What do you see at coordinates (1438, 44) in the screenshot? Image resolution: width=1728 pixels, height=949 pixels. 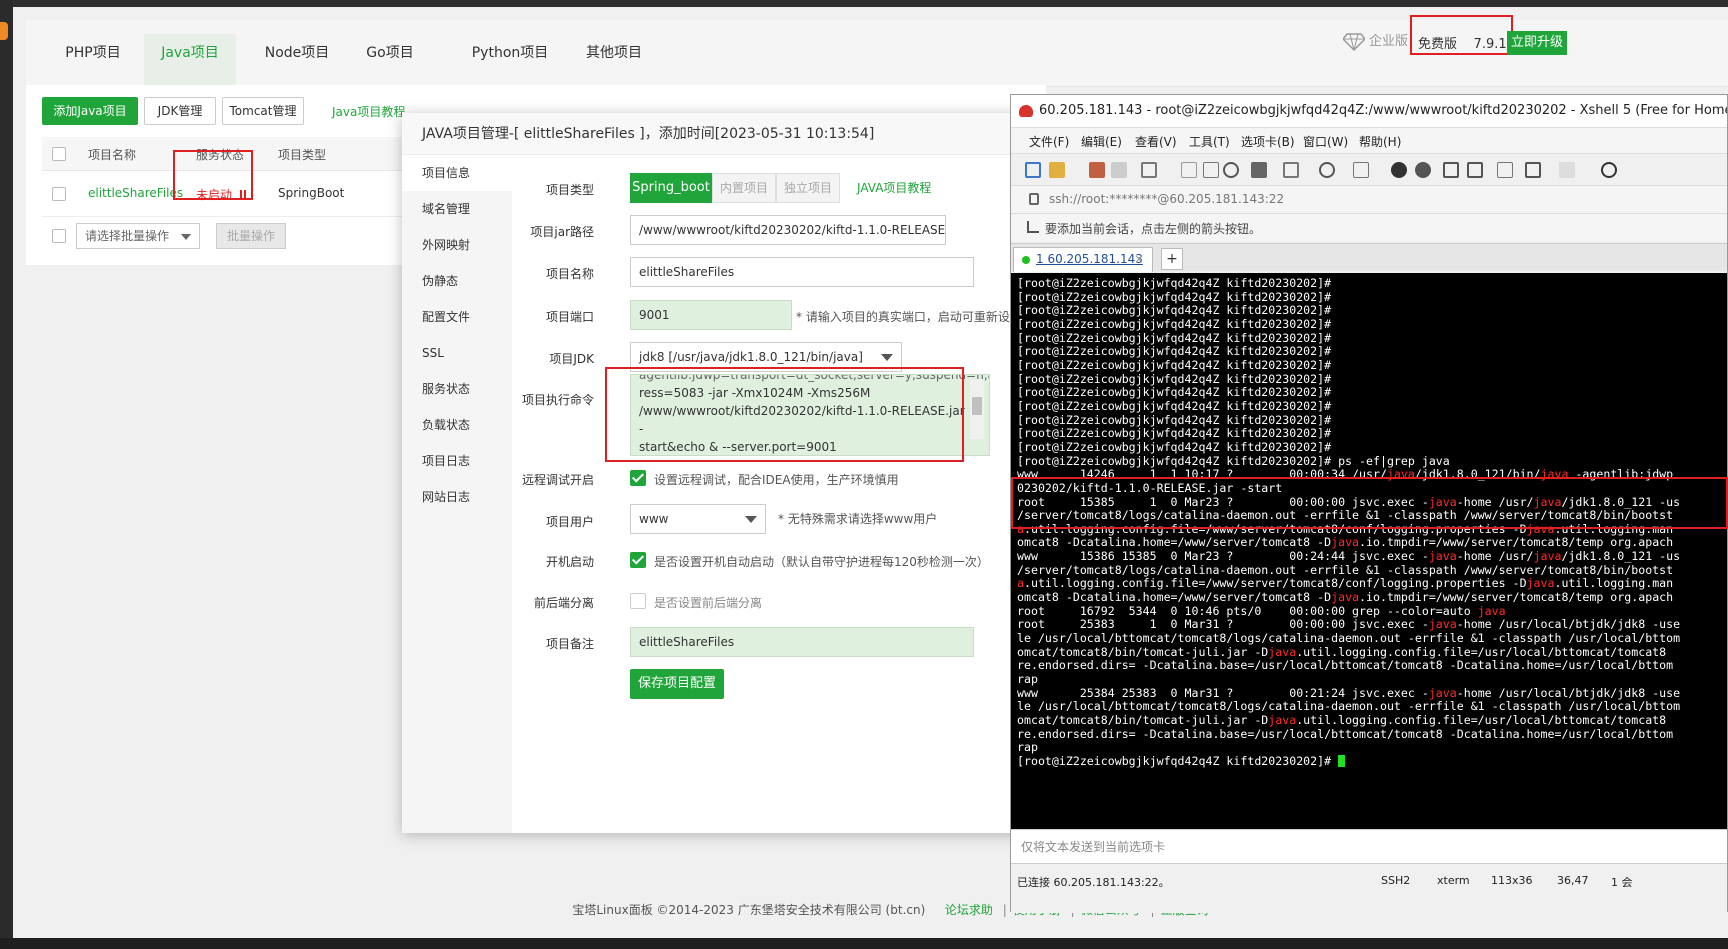 I see `free-label: 免费版` at bounding box center [1438, 44].